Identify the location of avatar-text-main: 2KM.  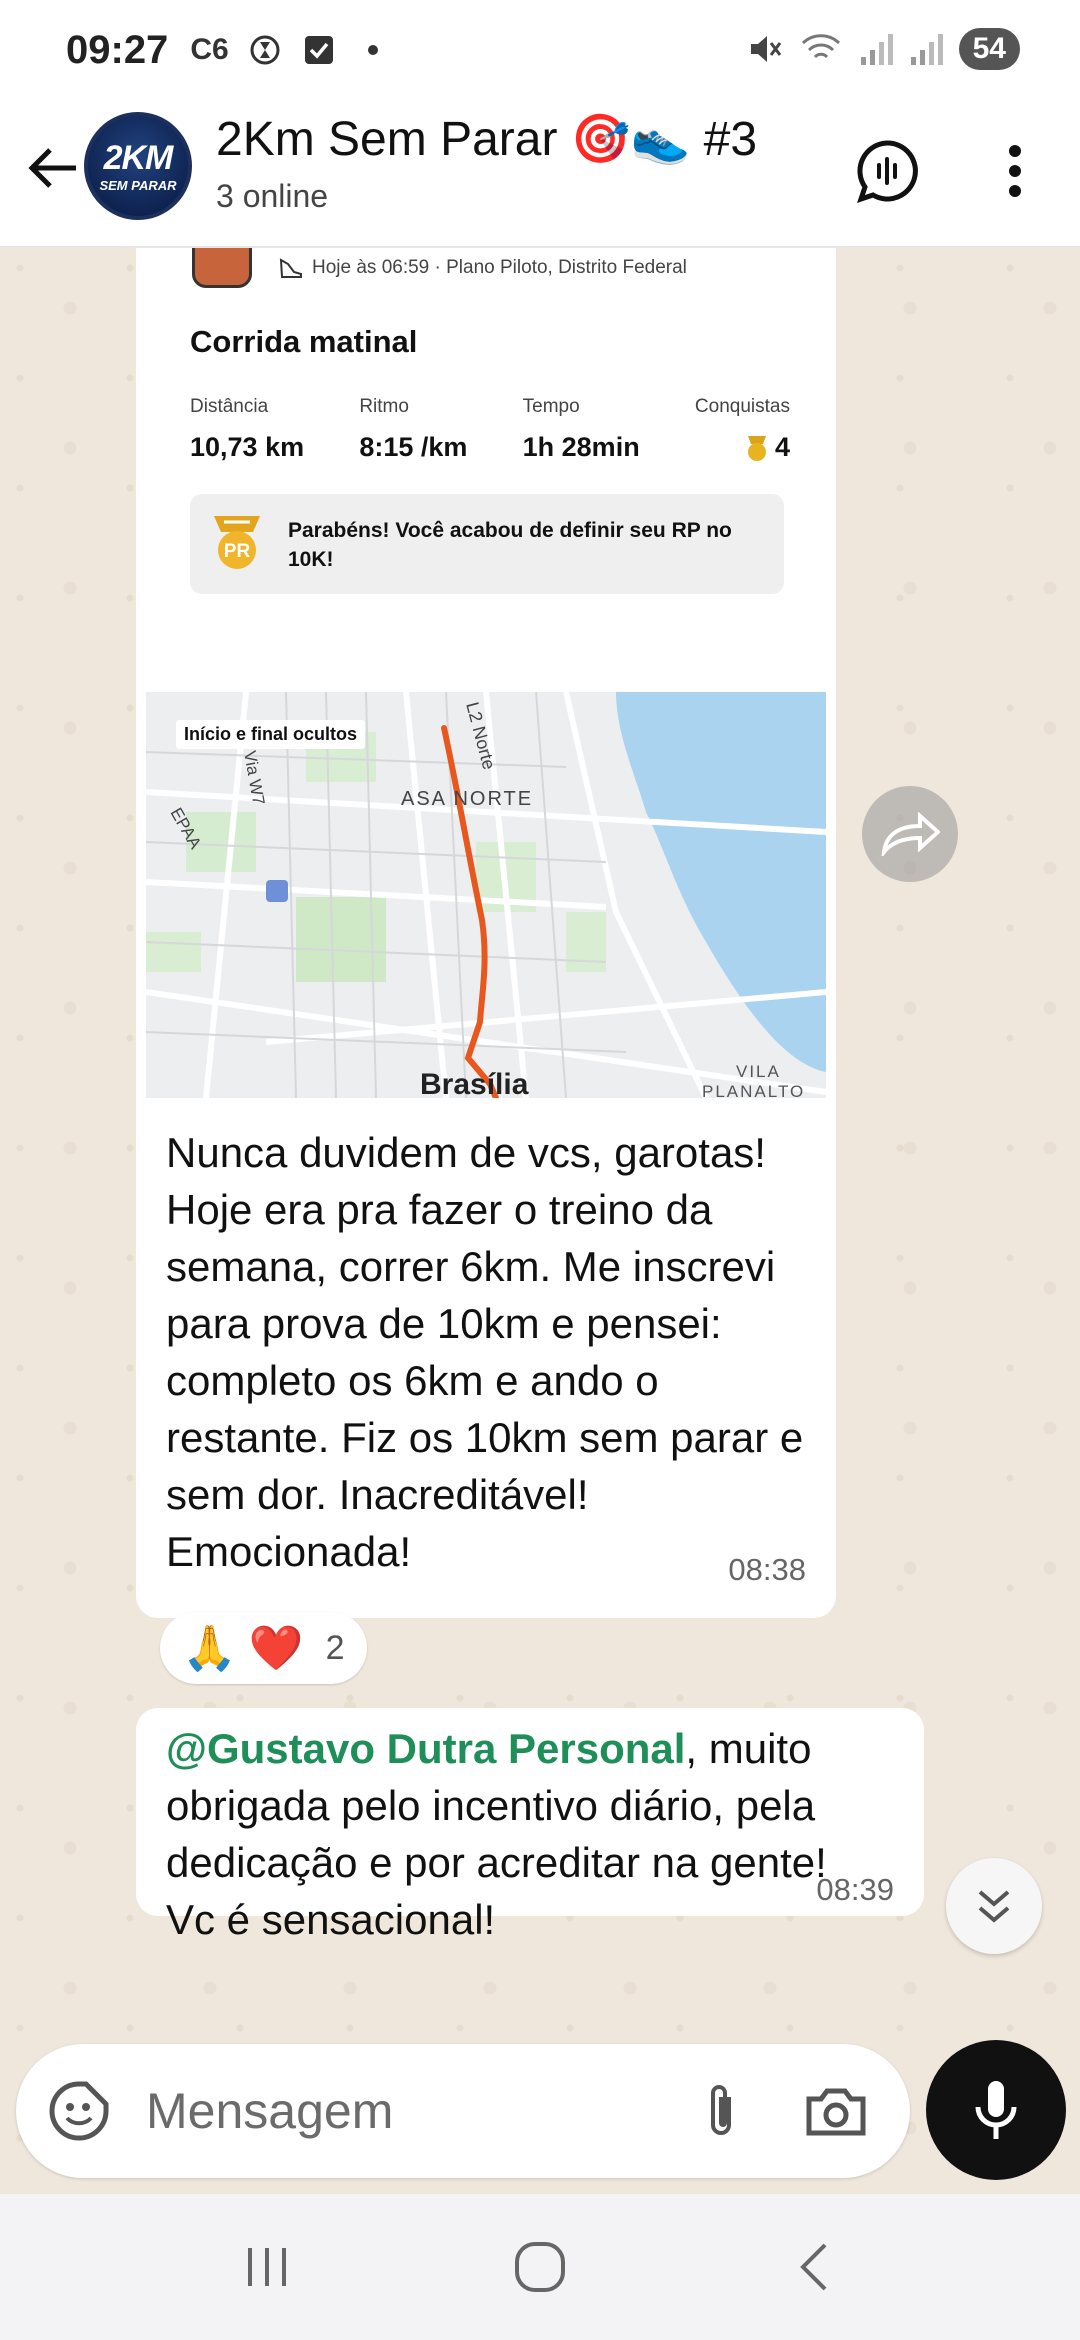
(138, 158).